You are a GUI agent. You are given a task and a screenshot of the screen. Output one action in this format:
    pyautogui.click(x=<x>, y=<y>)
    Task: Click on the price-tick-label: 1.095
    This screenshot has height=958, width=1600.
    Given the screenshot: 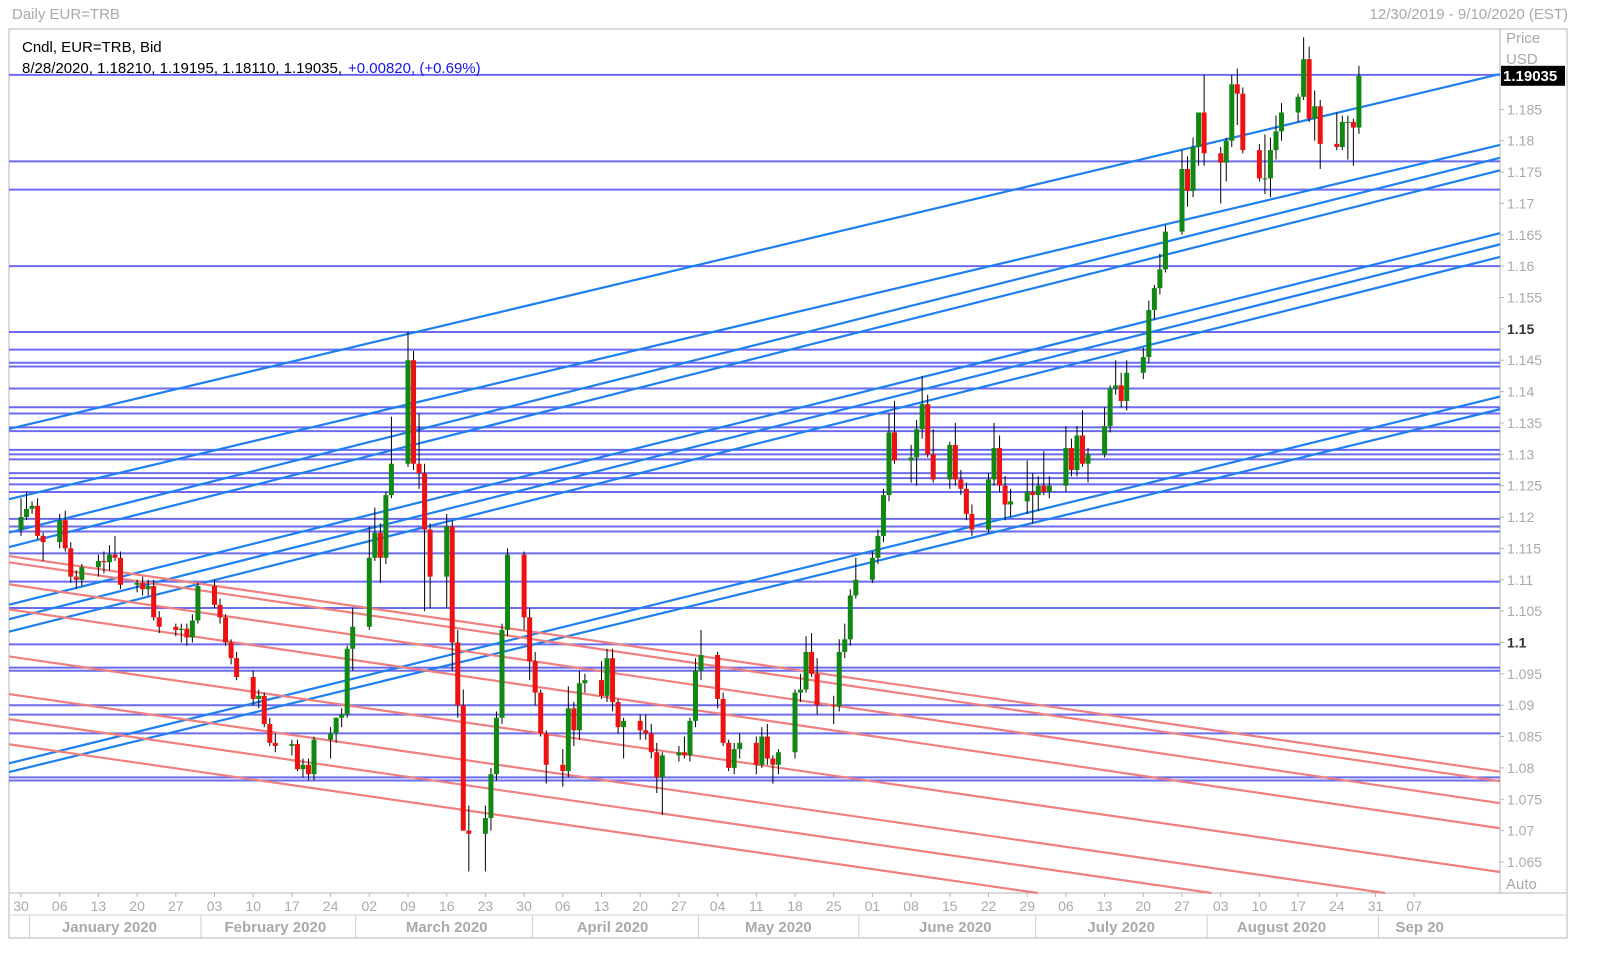 What is the action you would take?
    pyautogui.click(x=1524, y=674)
    